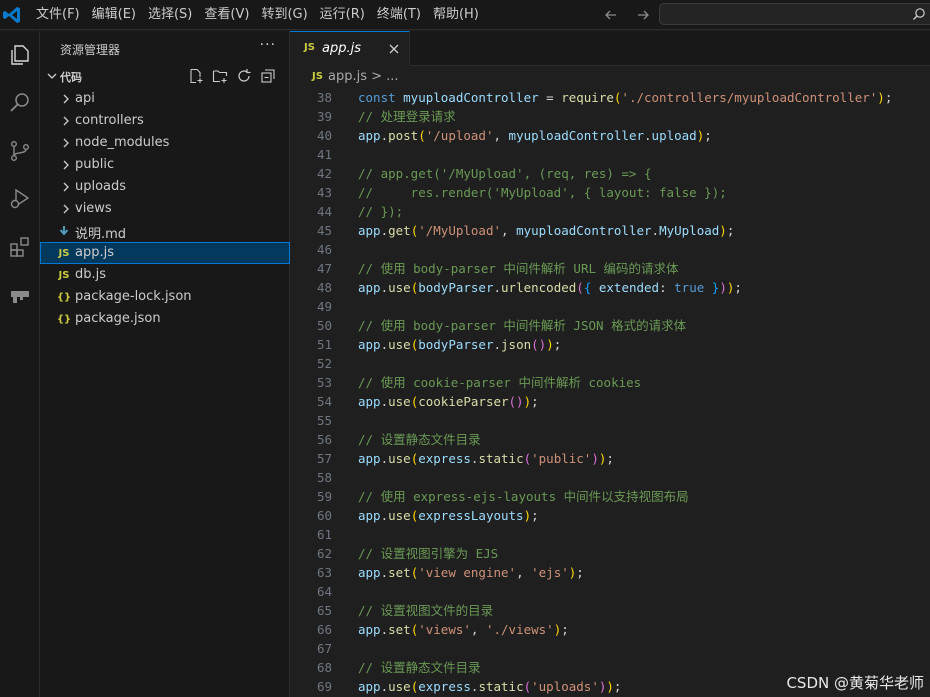 The width and height of the screenshot is (930, 697). Describe the element at coordinates (196, 76) in the screenshot. I see `new-file-icon` at that location.